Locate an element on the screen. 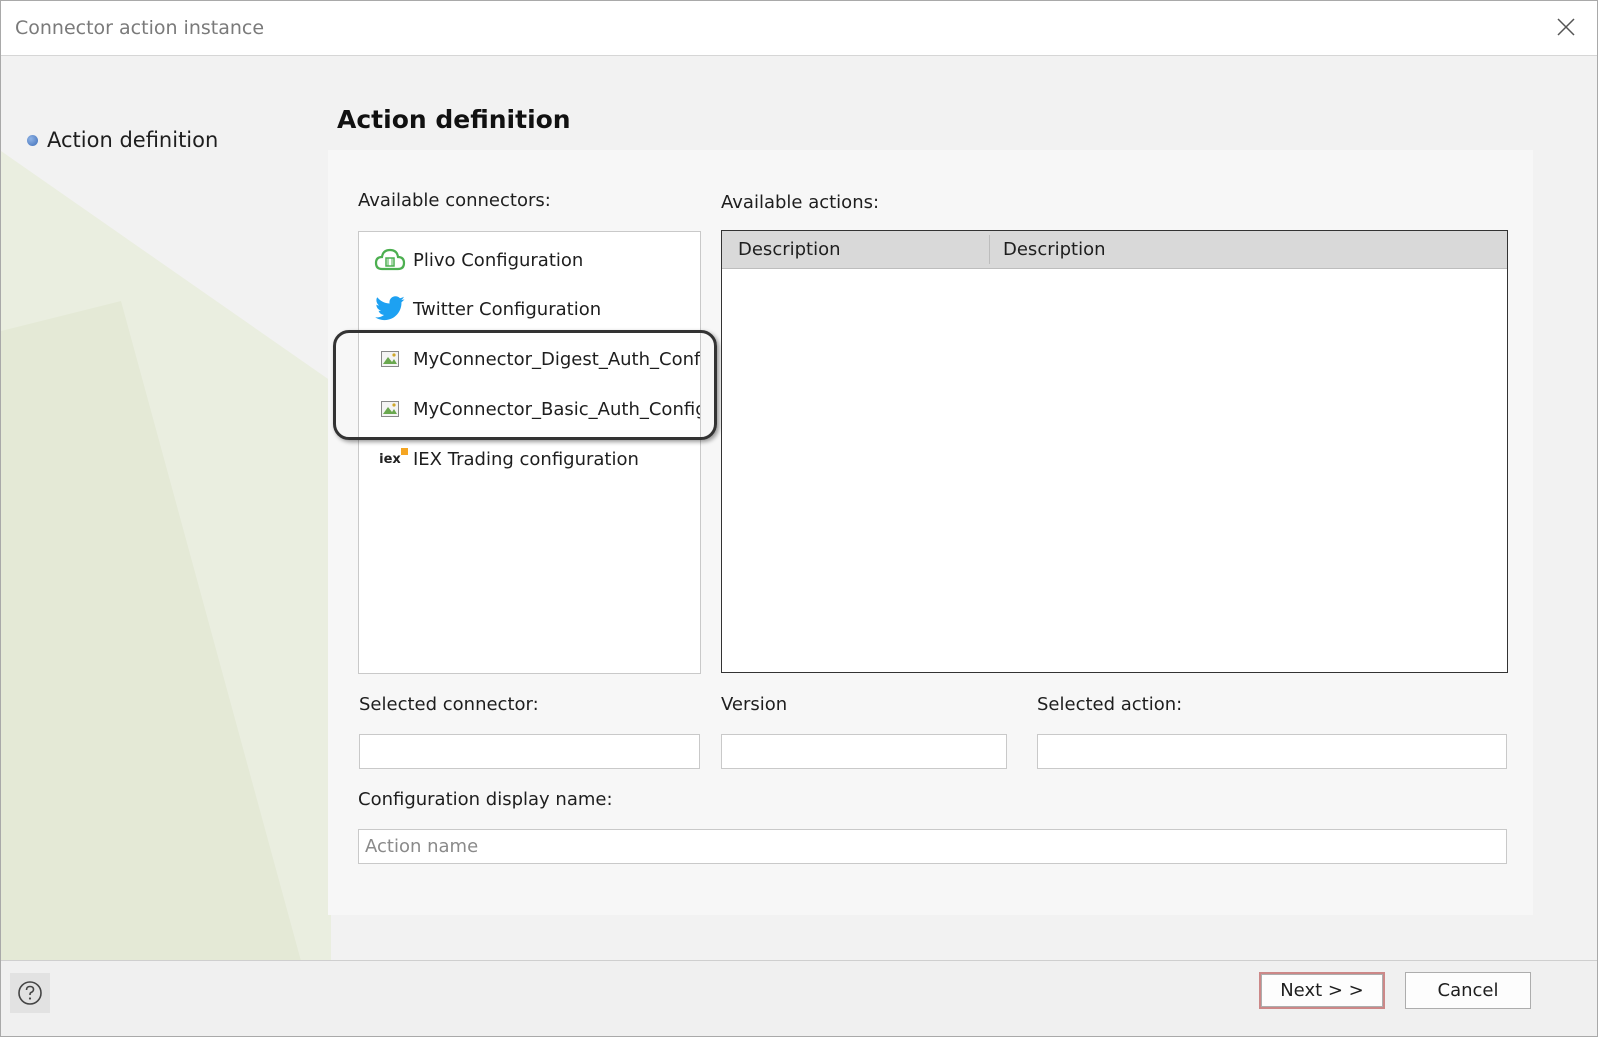 Image resolution: width=1598 pixels, height=1037 pixels. help-icon is located at coordinates (30, 993).